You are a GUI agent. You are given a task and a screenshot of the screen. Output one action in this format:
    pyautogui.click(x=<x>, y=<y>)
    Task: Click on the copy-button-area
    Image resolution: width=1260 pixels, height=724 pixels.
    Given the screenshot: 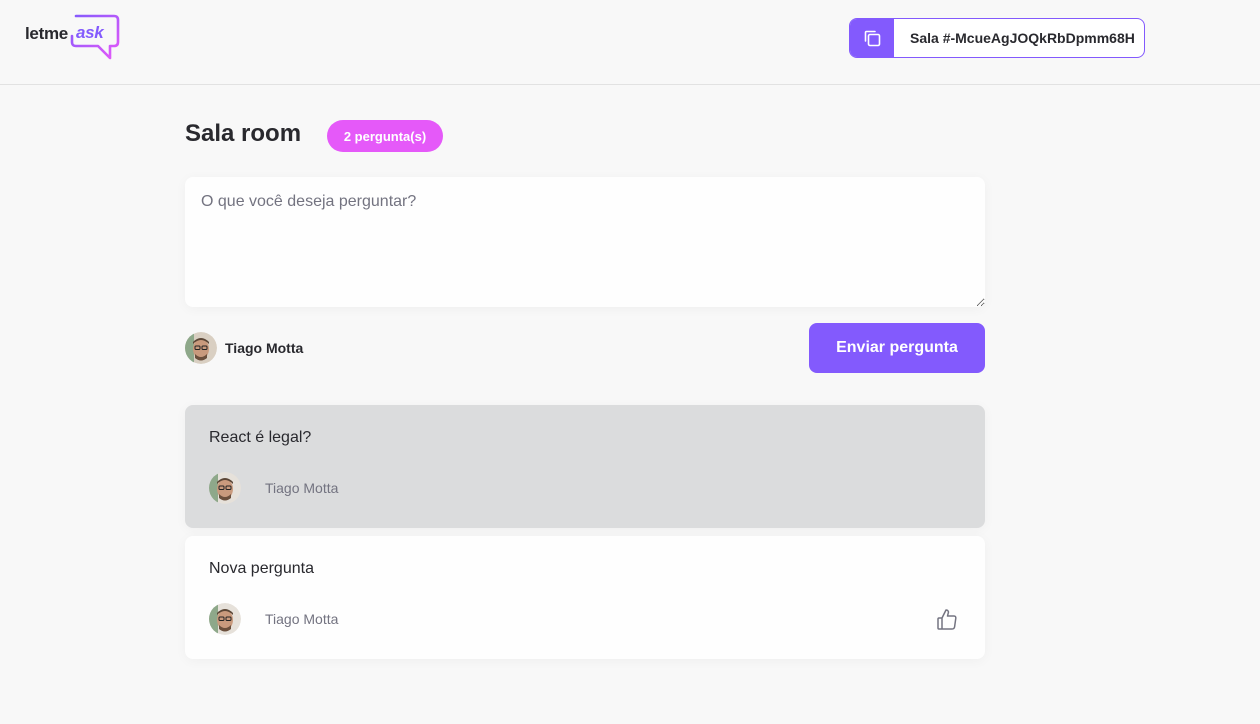 What is the action you would take?
    pyautogui.click(x=872, y=38)
    